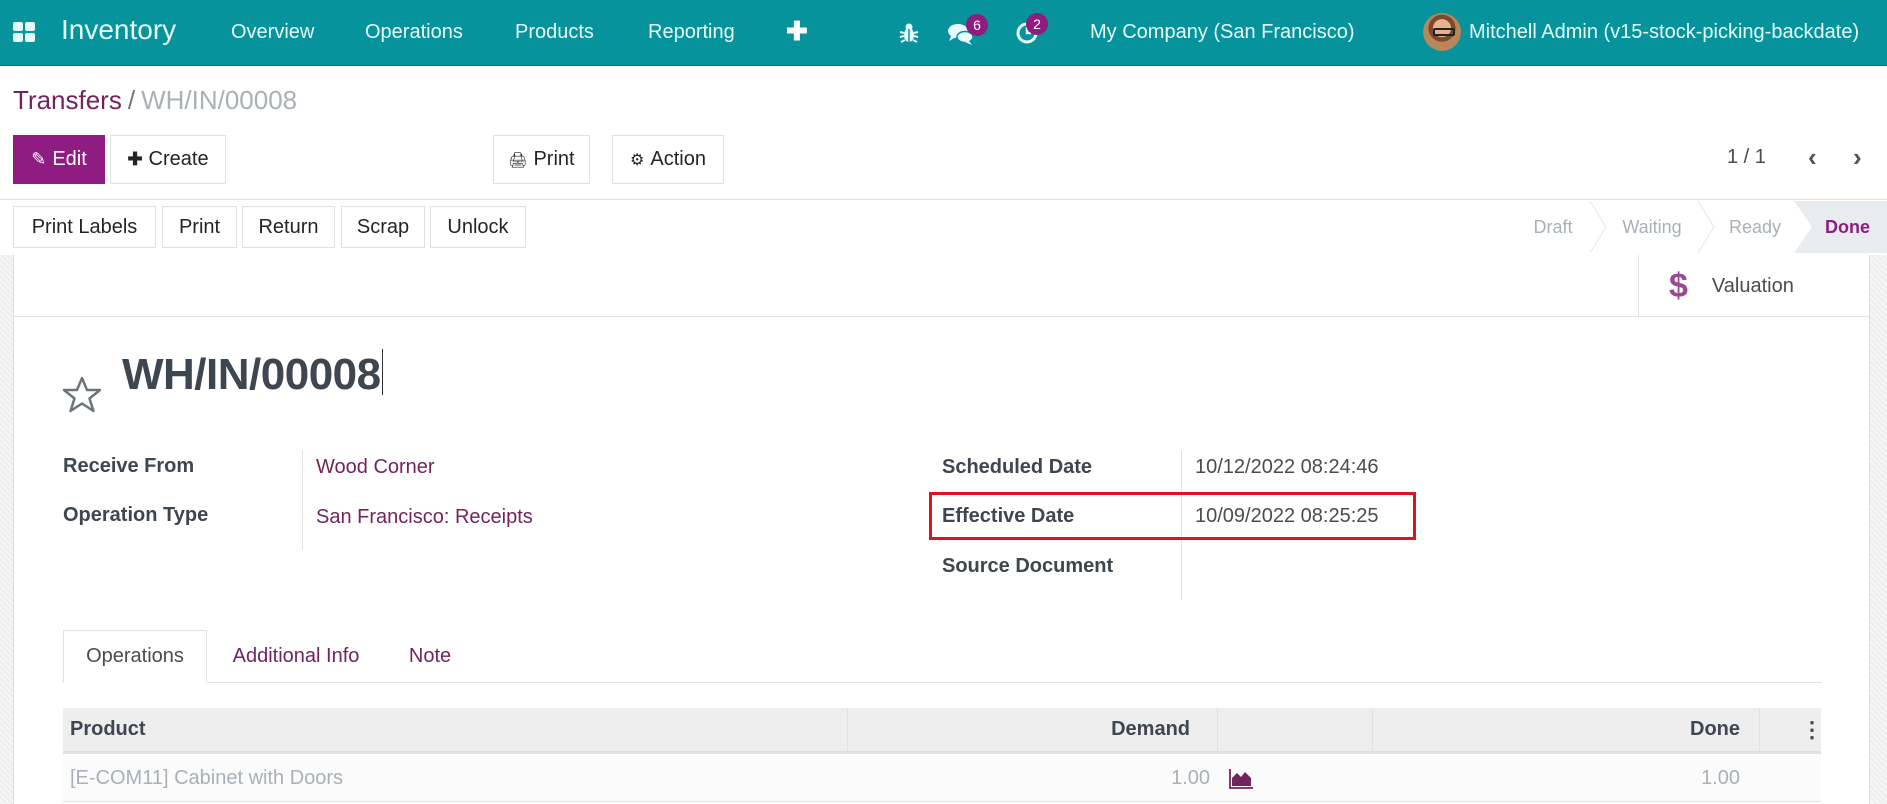 The width and height of the screenshot is (1887, 804). What do you see at coordinates (1287, 467) in the screenshot?
I see `scheduled-date-value: 10/12/2022 08:24:46` at bounding box center [1287, 467].